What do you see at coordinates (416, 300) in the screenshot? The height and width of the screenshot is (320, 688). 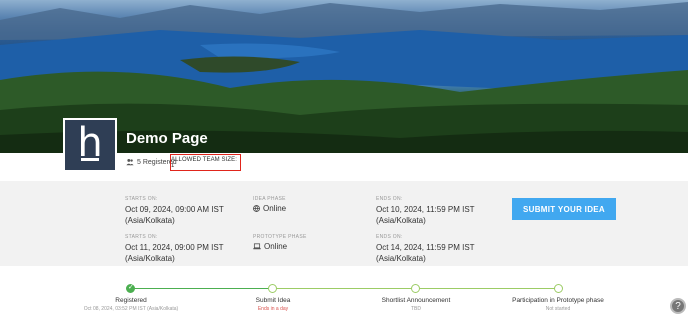 I see `step-shortlist-name: Shortlist Announcement` at bounding box center [416, 300].